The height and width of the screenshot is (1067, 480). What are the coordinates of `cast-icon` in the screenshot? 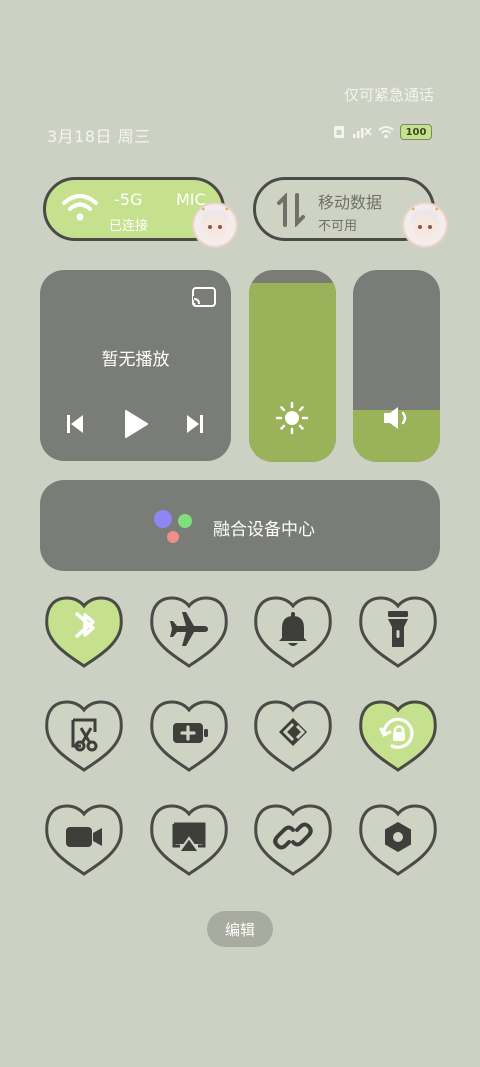 It's located at (204, 297).